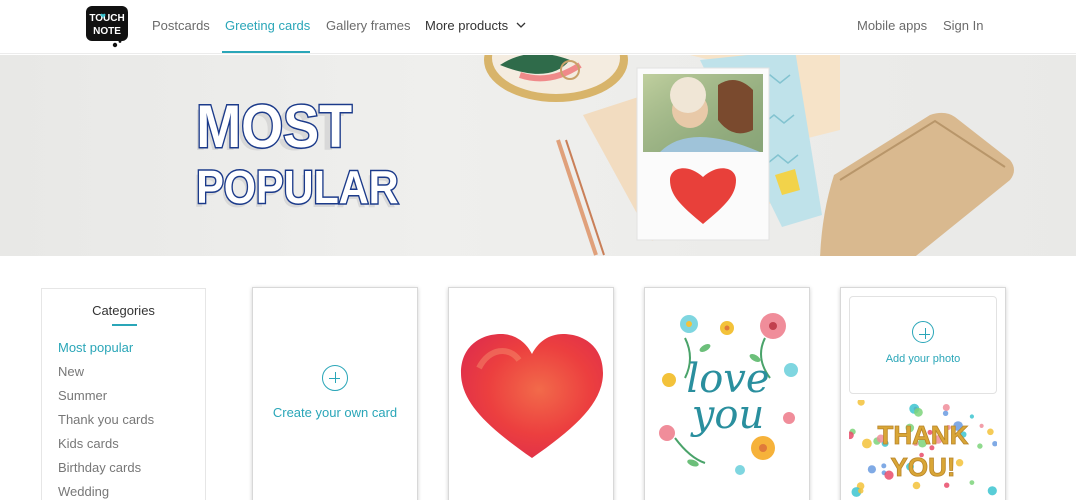  Describe the element at coordinates (107, 31) in the screenshot. I see `svg-text: NOTE` at that location.